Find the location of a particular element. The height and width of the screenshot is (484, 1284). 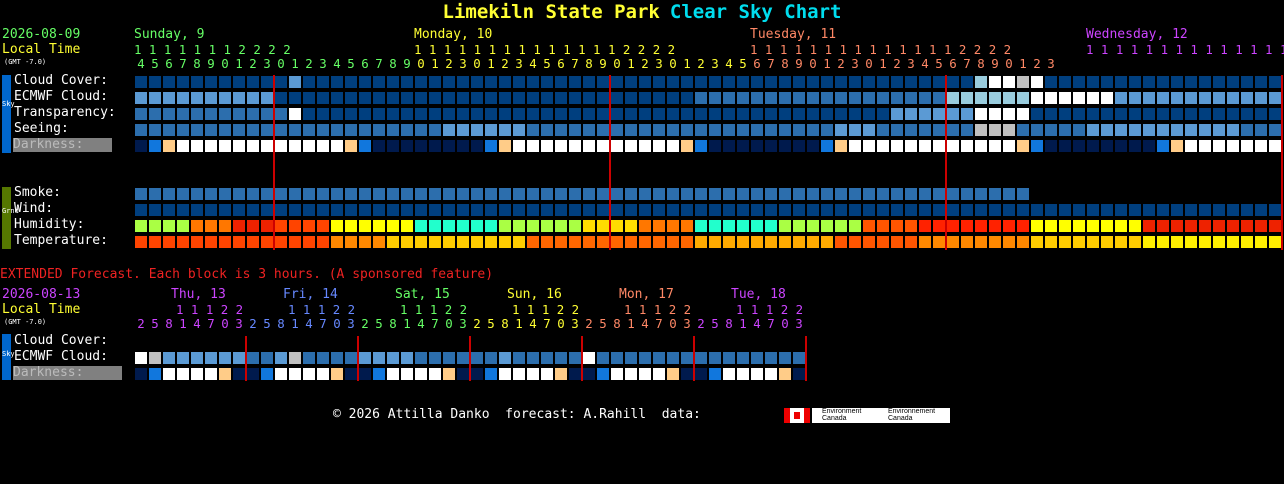

environment-canada-logo: Environment Canada Environnement Canada is located at coordinates (881, 415).